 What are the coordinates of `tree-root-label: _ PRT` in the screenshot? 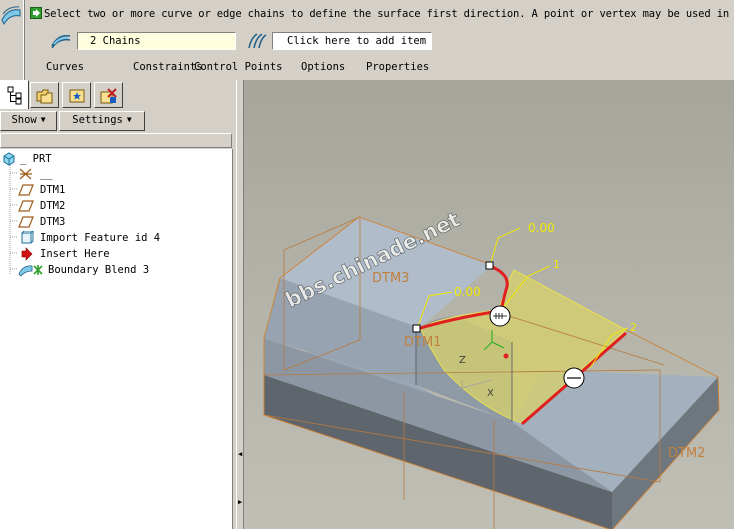 It's located at (36, 159).